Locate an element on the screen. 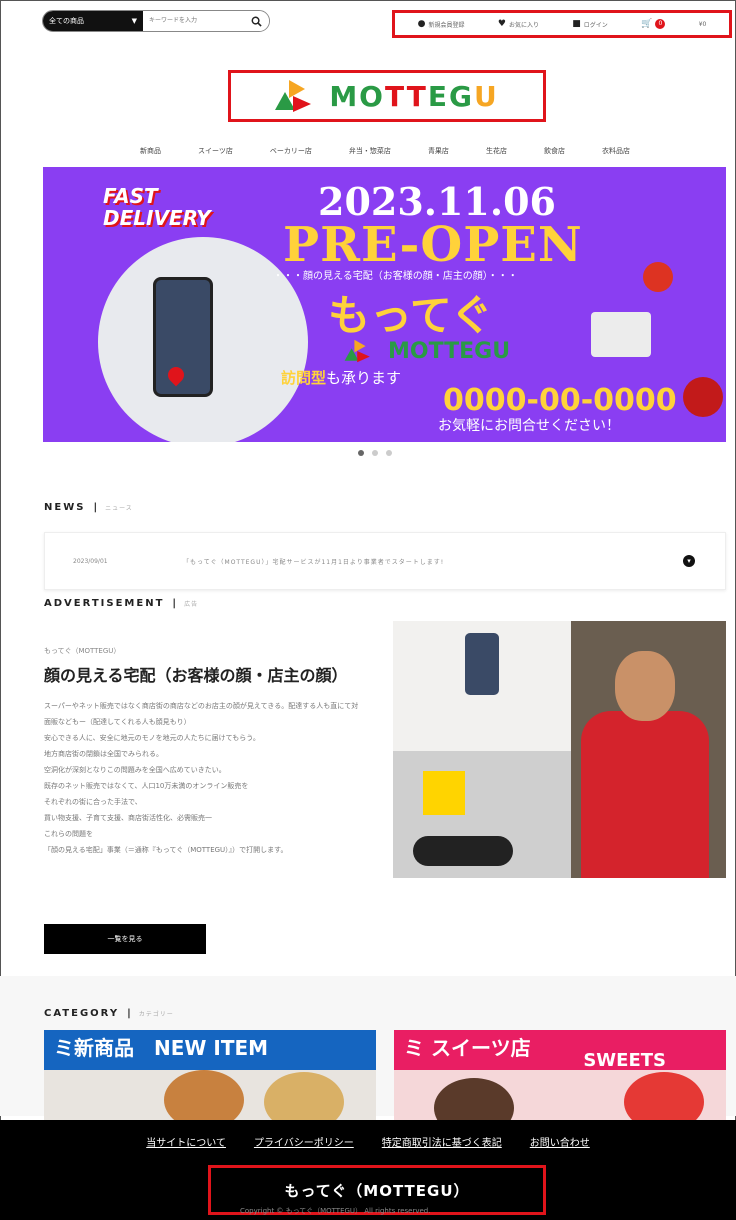 The width and height of the screenshot is (736, 1220). register-label: 新規会員登録 is located at coordinates (446, 25).